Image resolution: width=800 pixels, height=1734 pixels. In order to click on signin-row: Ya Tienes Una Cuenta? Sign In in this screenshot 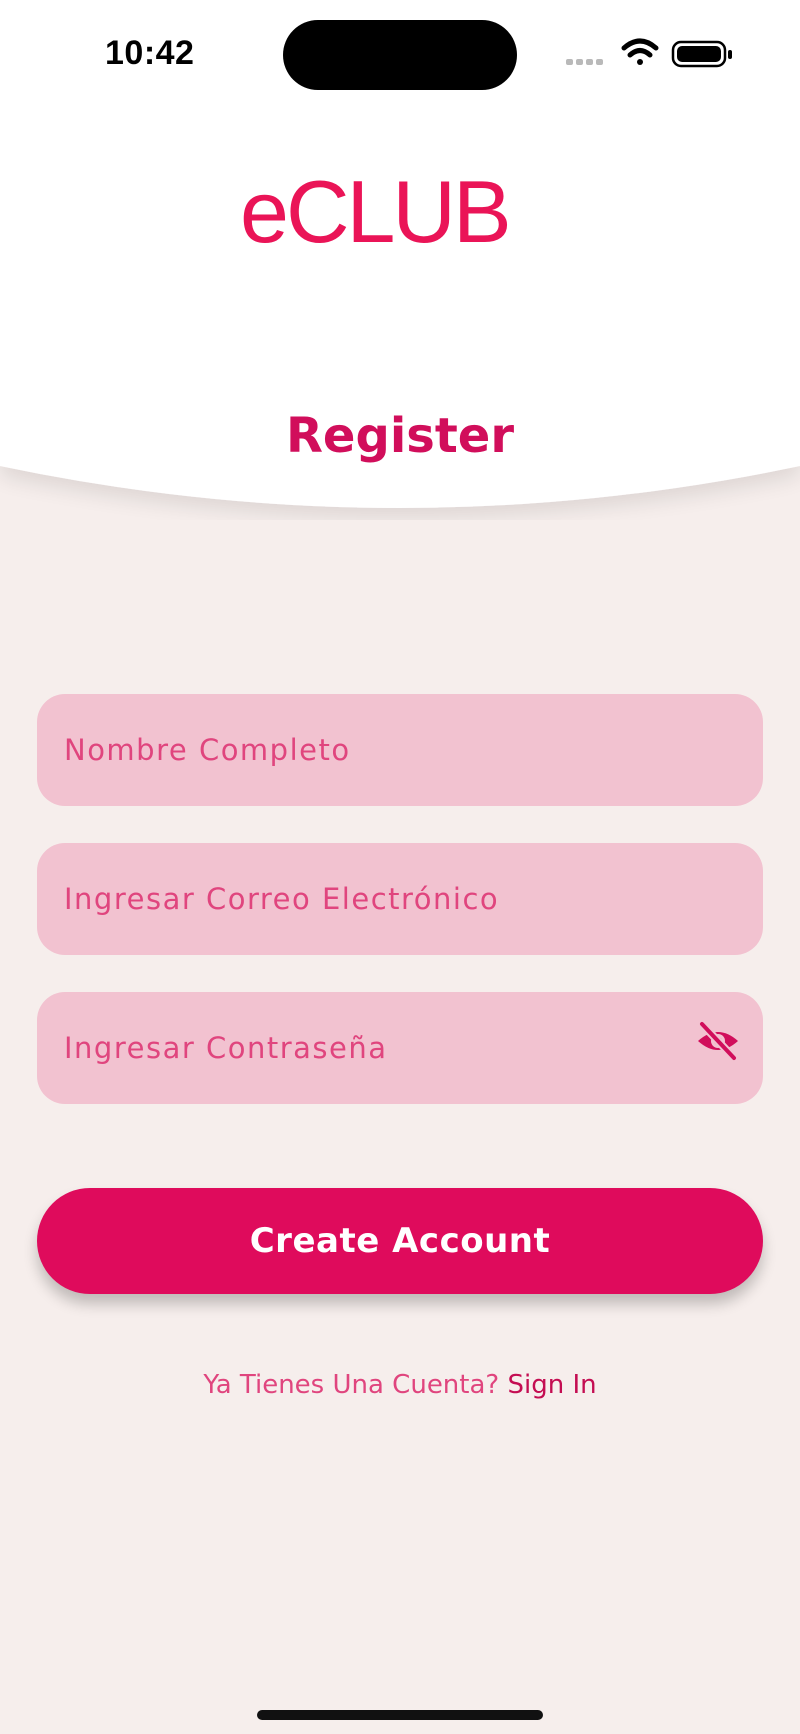, I will do `click(400, 1385)`.